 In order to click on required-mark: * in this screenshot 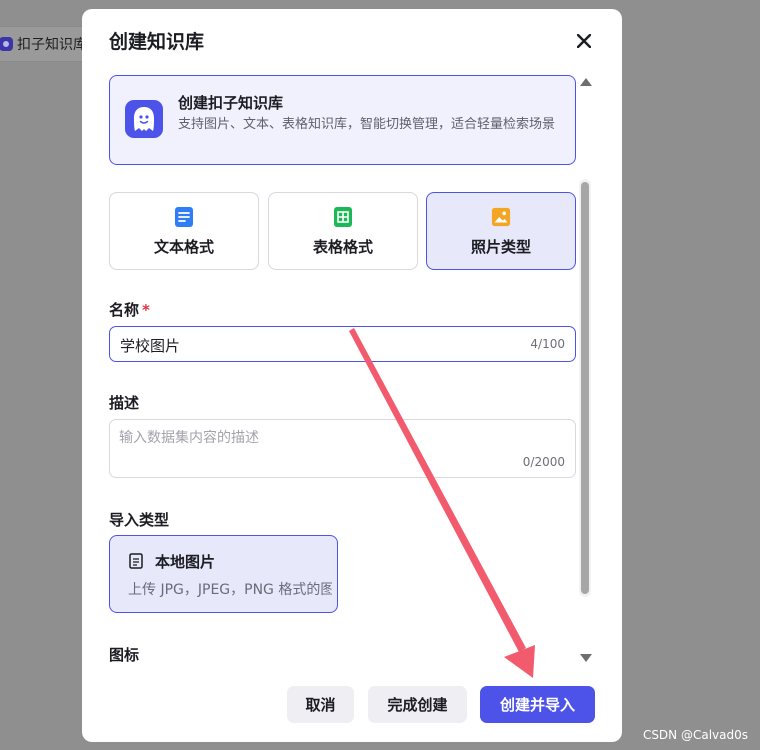, I will do `click(146, 310)`.